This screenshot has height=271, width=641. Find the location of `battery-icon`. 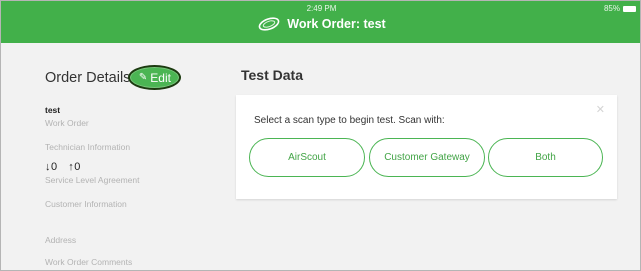

battery-icon is located at coordinates (629, 8).